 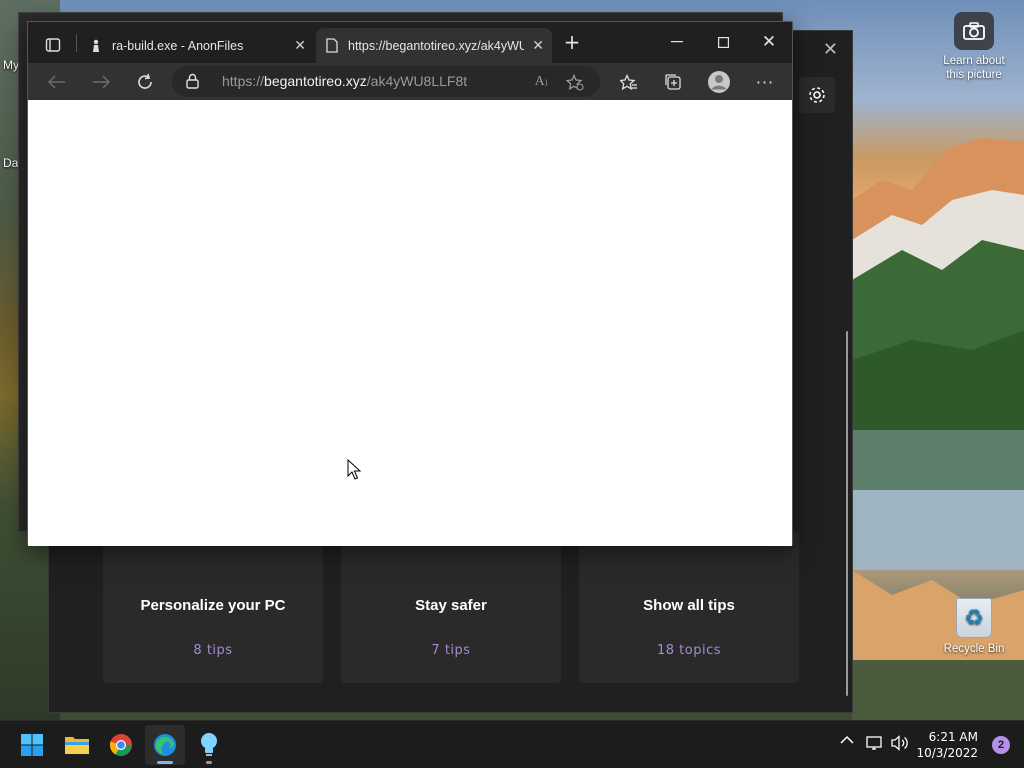 What do you see at coordinates (541, 82) in the screenshot?
I see `read-aloud-icon: A)` at bounding box center [541, 82].